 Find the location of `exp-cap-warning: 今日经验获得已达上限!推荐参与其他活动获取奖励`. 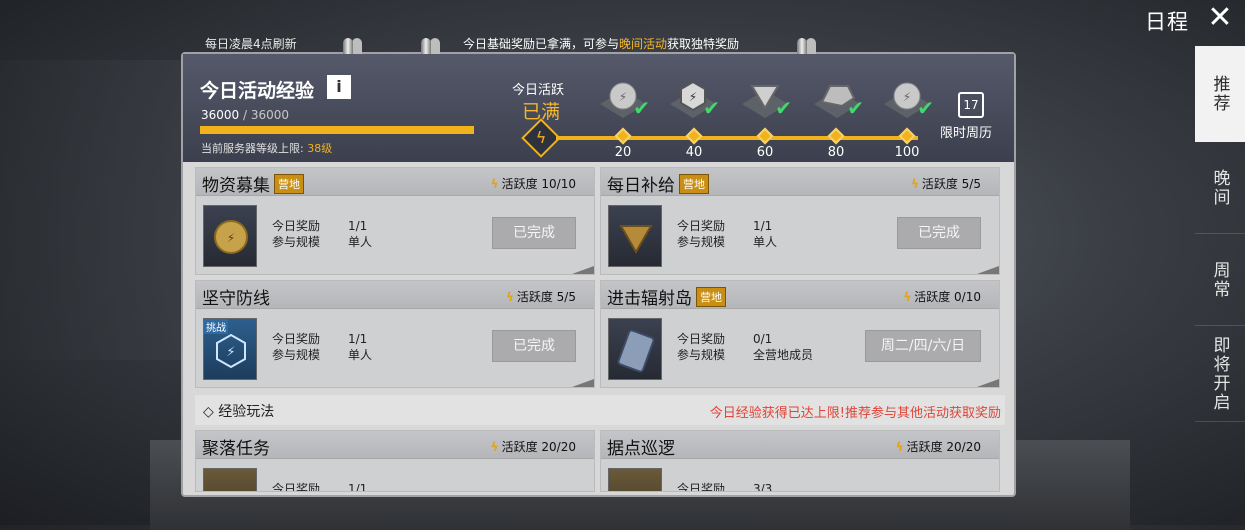

exp-cap-warning: 今日经验获得已达上限!推荐参与其他活动获取奖励 is located at coordinates (855, 413).